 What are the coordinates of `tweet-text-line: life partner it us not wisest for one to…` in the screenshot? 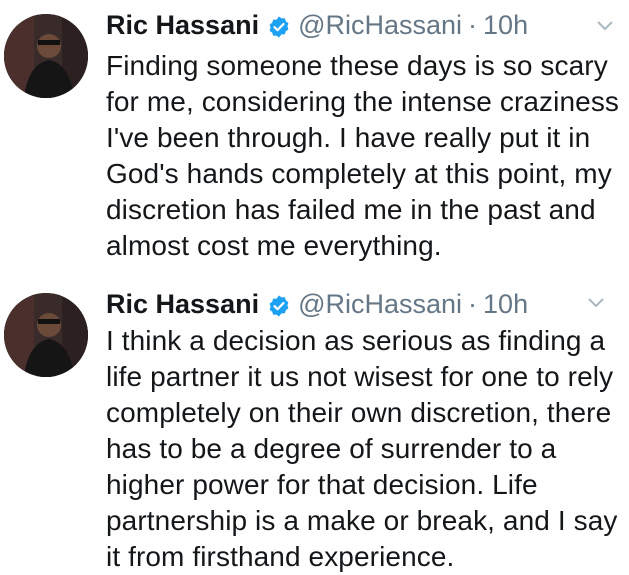 It's located at (360, 376).